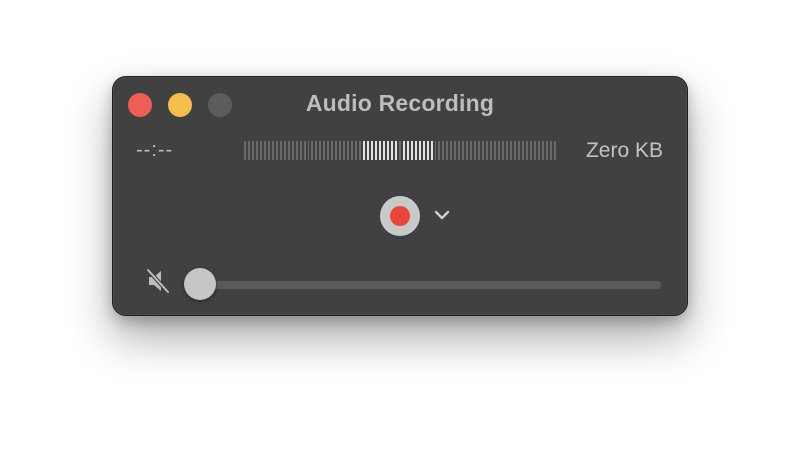  I want to click on speaker-muted-icon, so click(159, 281).